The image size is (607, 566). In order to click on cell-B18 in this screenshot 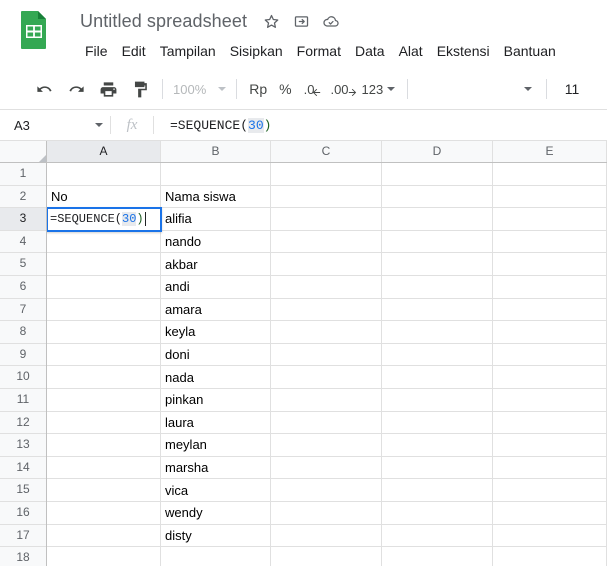, I will do `click(216, 556)`.